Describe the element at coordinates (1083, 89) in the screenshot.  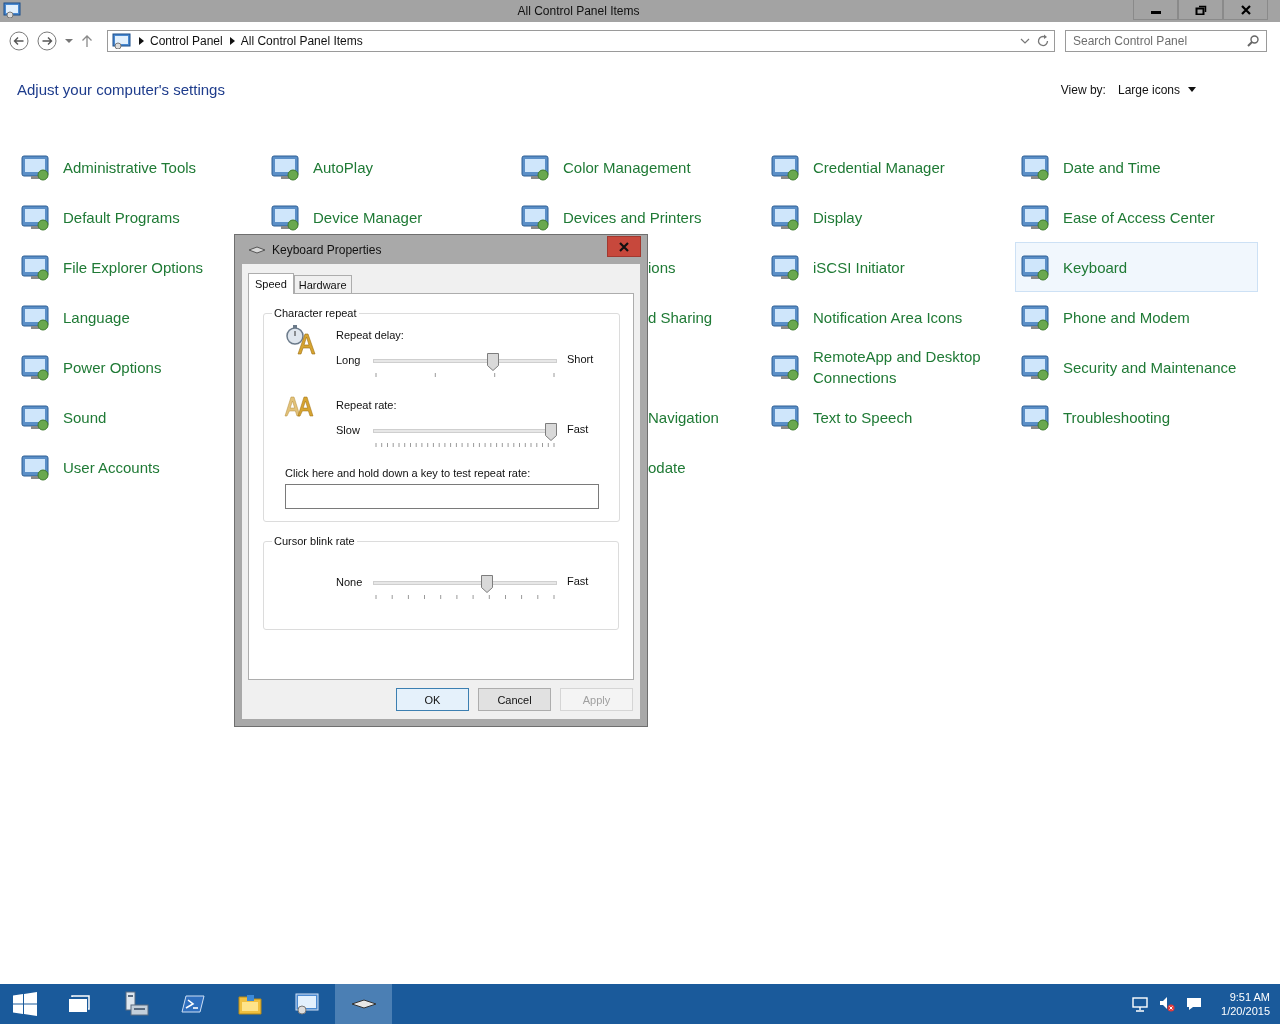
I see `view-by-label: View by:` at that location.